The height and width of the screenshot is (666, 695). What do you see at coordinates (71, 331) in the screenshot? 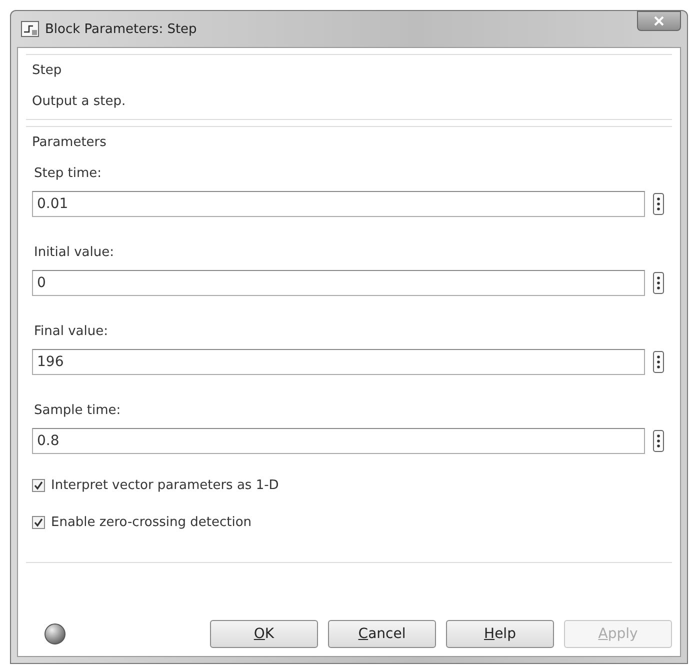
I see `field-label: Final value:` at bounding box center [71, 331].